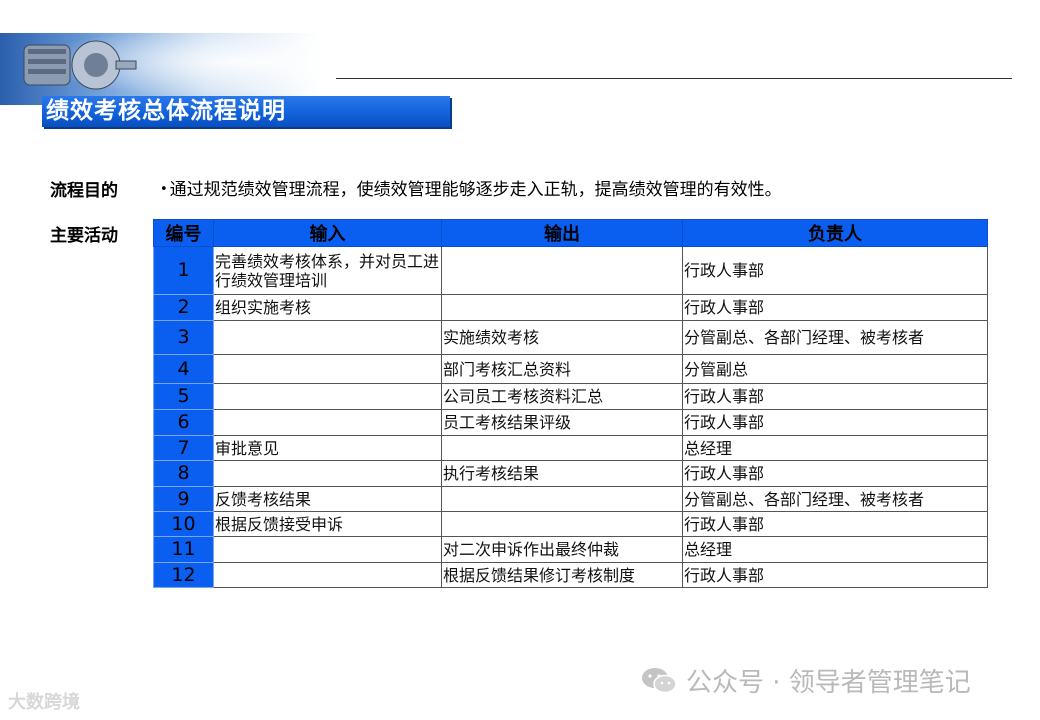  I want to click on table-row: 2 组织实施考核 行政人事部, so click(570, 307).